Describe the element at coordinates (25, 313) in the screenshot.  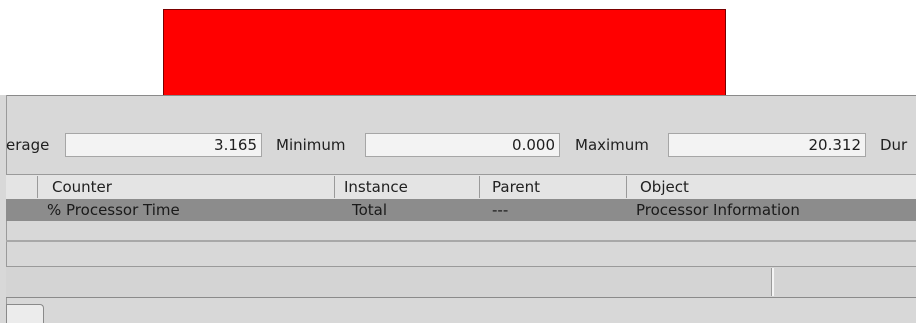
I see `bottom-tab` at that location.